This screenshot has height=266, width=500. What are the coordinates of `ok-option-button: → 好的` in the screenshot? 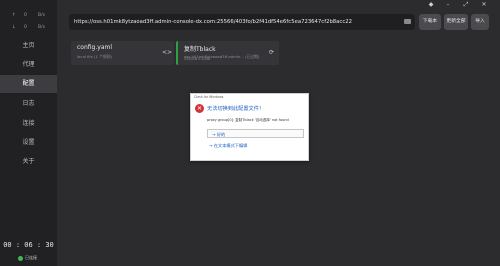 It's located at (255, 133).